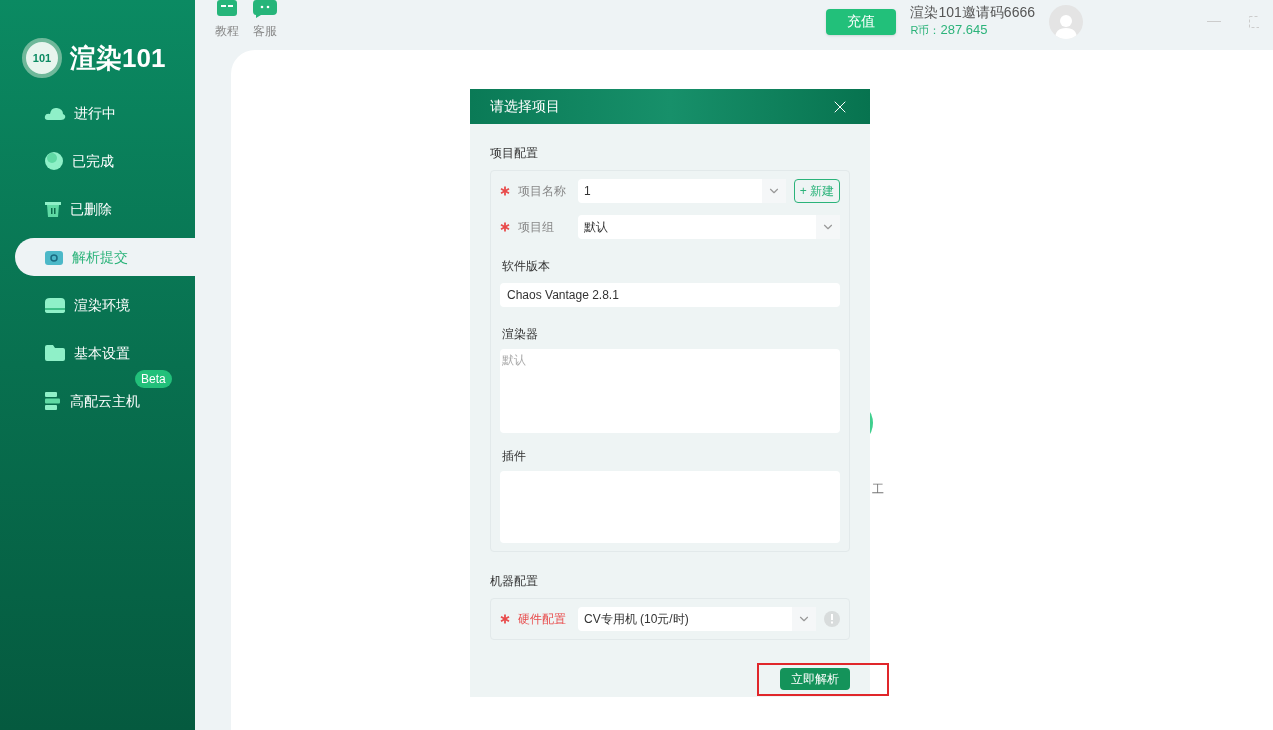 Image resolution: width=1273 pixels, height=730 pixels. What do you see at coordinates (514, 153) in the screenshot?
I see `section-title: 项目配置` at bounding box center [514, 153].